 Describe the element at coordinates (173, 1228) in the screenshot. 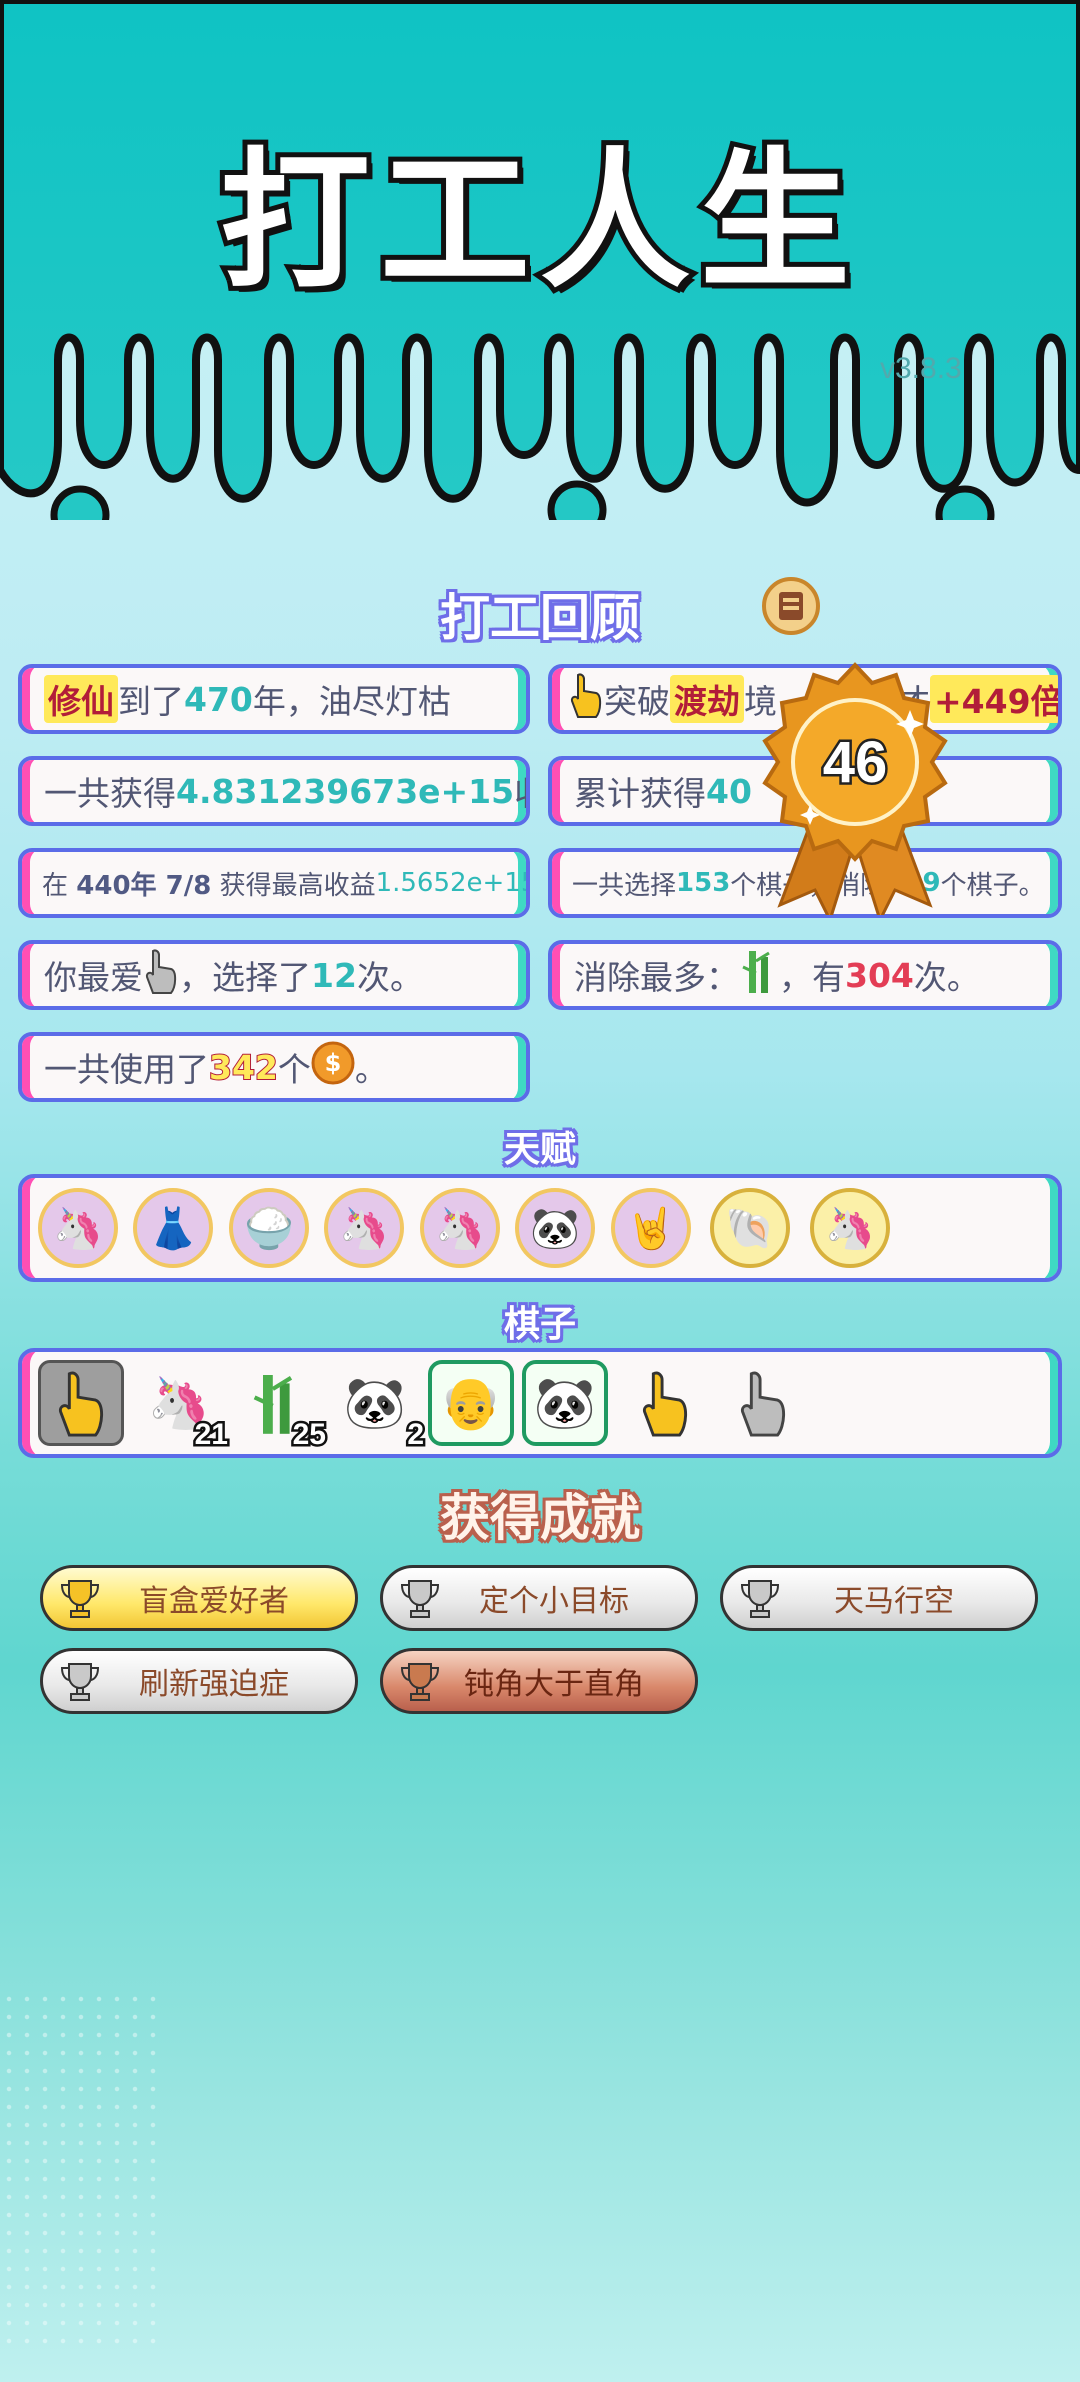

I see `skirt-icon: 👗` at that location.